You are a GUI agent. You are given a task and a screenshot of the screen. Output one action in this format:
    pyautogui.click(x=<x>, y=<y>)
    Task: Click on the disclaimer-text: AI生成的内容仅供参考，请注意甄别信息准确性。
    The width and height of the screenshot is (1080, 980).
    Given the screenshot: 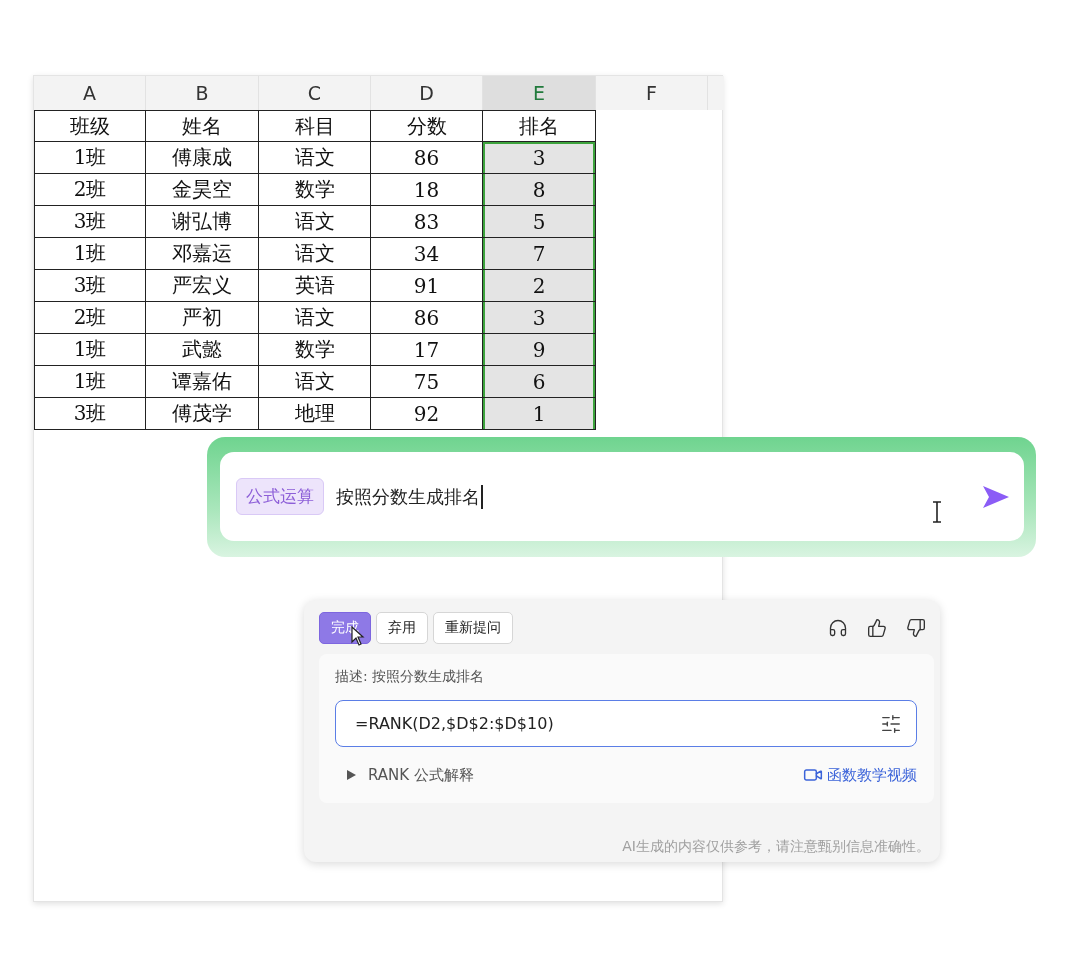 What is the action you would take?
    pyautogui.click(x=776, y=847)
    